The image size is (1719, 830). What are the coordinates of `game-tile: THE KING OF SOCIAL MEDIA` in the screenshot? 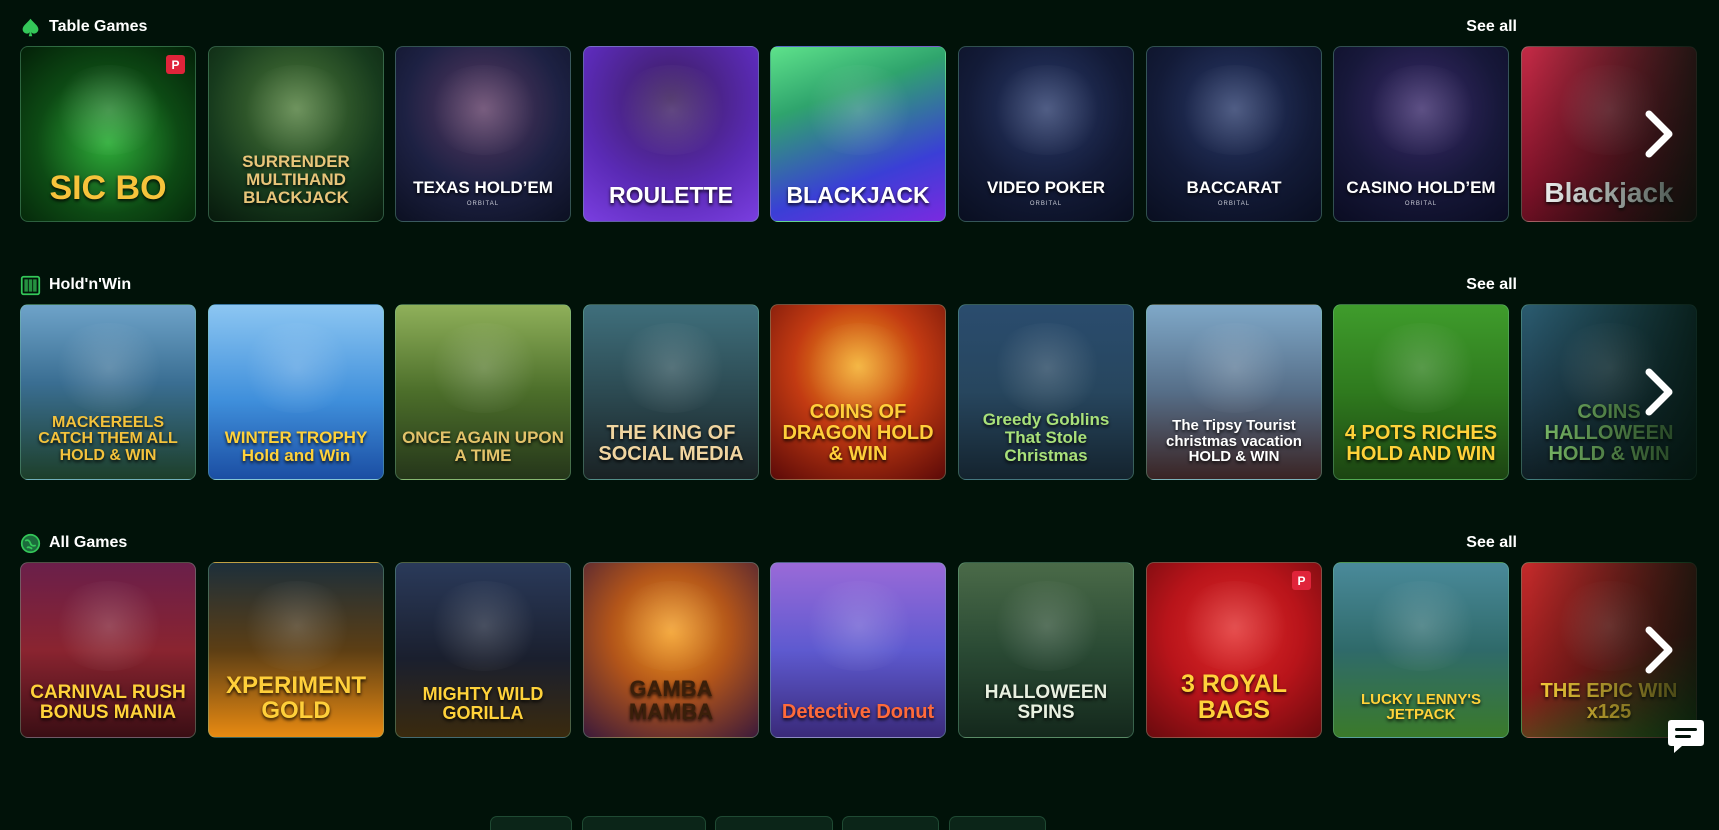 It's located at (671, 392).